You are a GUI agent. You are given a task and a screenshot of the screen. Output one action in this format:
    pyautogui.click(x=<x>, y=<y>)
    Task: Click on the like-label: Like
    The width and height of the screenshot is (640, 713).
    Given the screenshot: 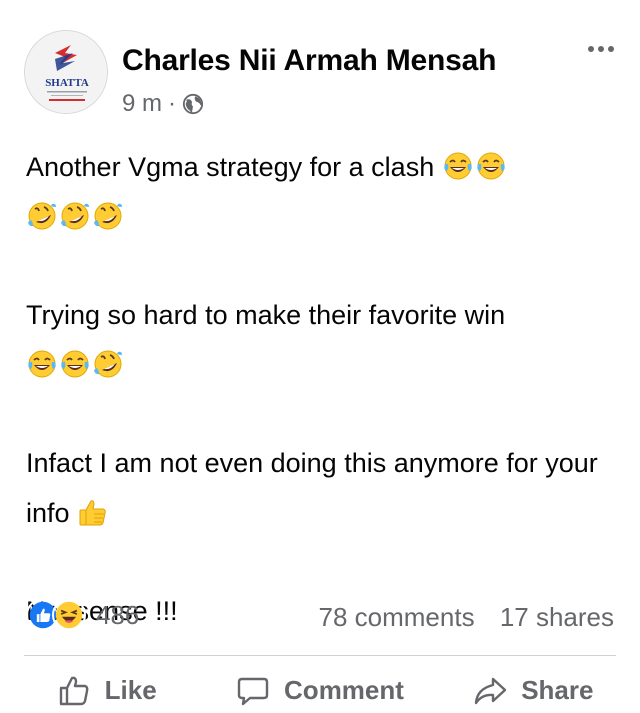 What is the action you would take?
    pyautogui.click(x=130, y=690)
    